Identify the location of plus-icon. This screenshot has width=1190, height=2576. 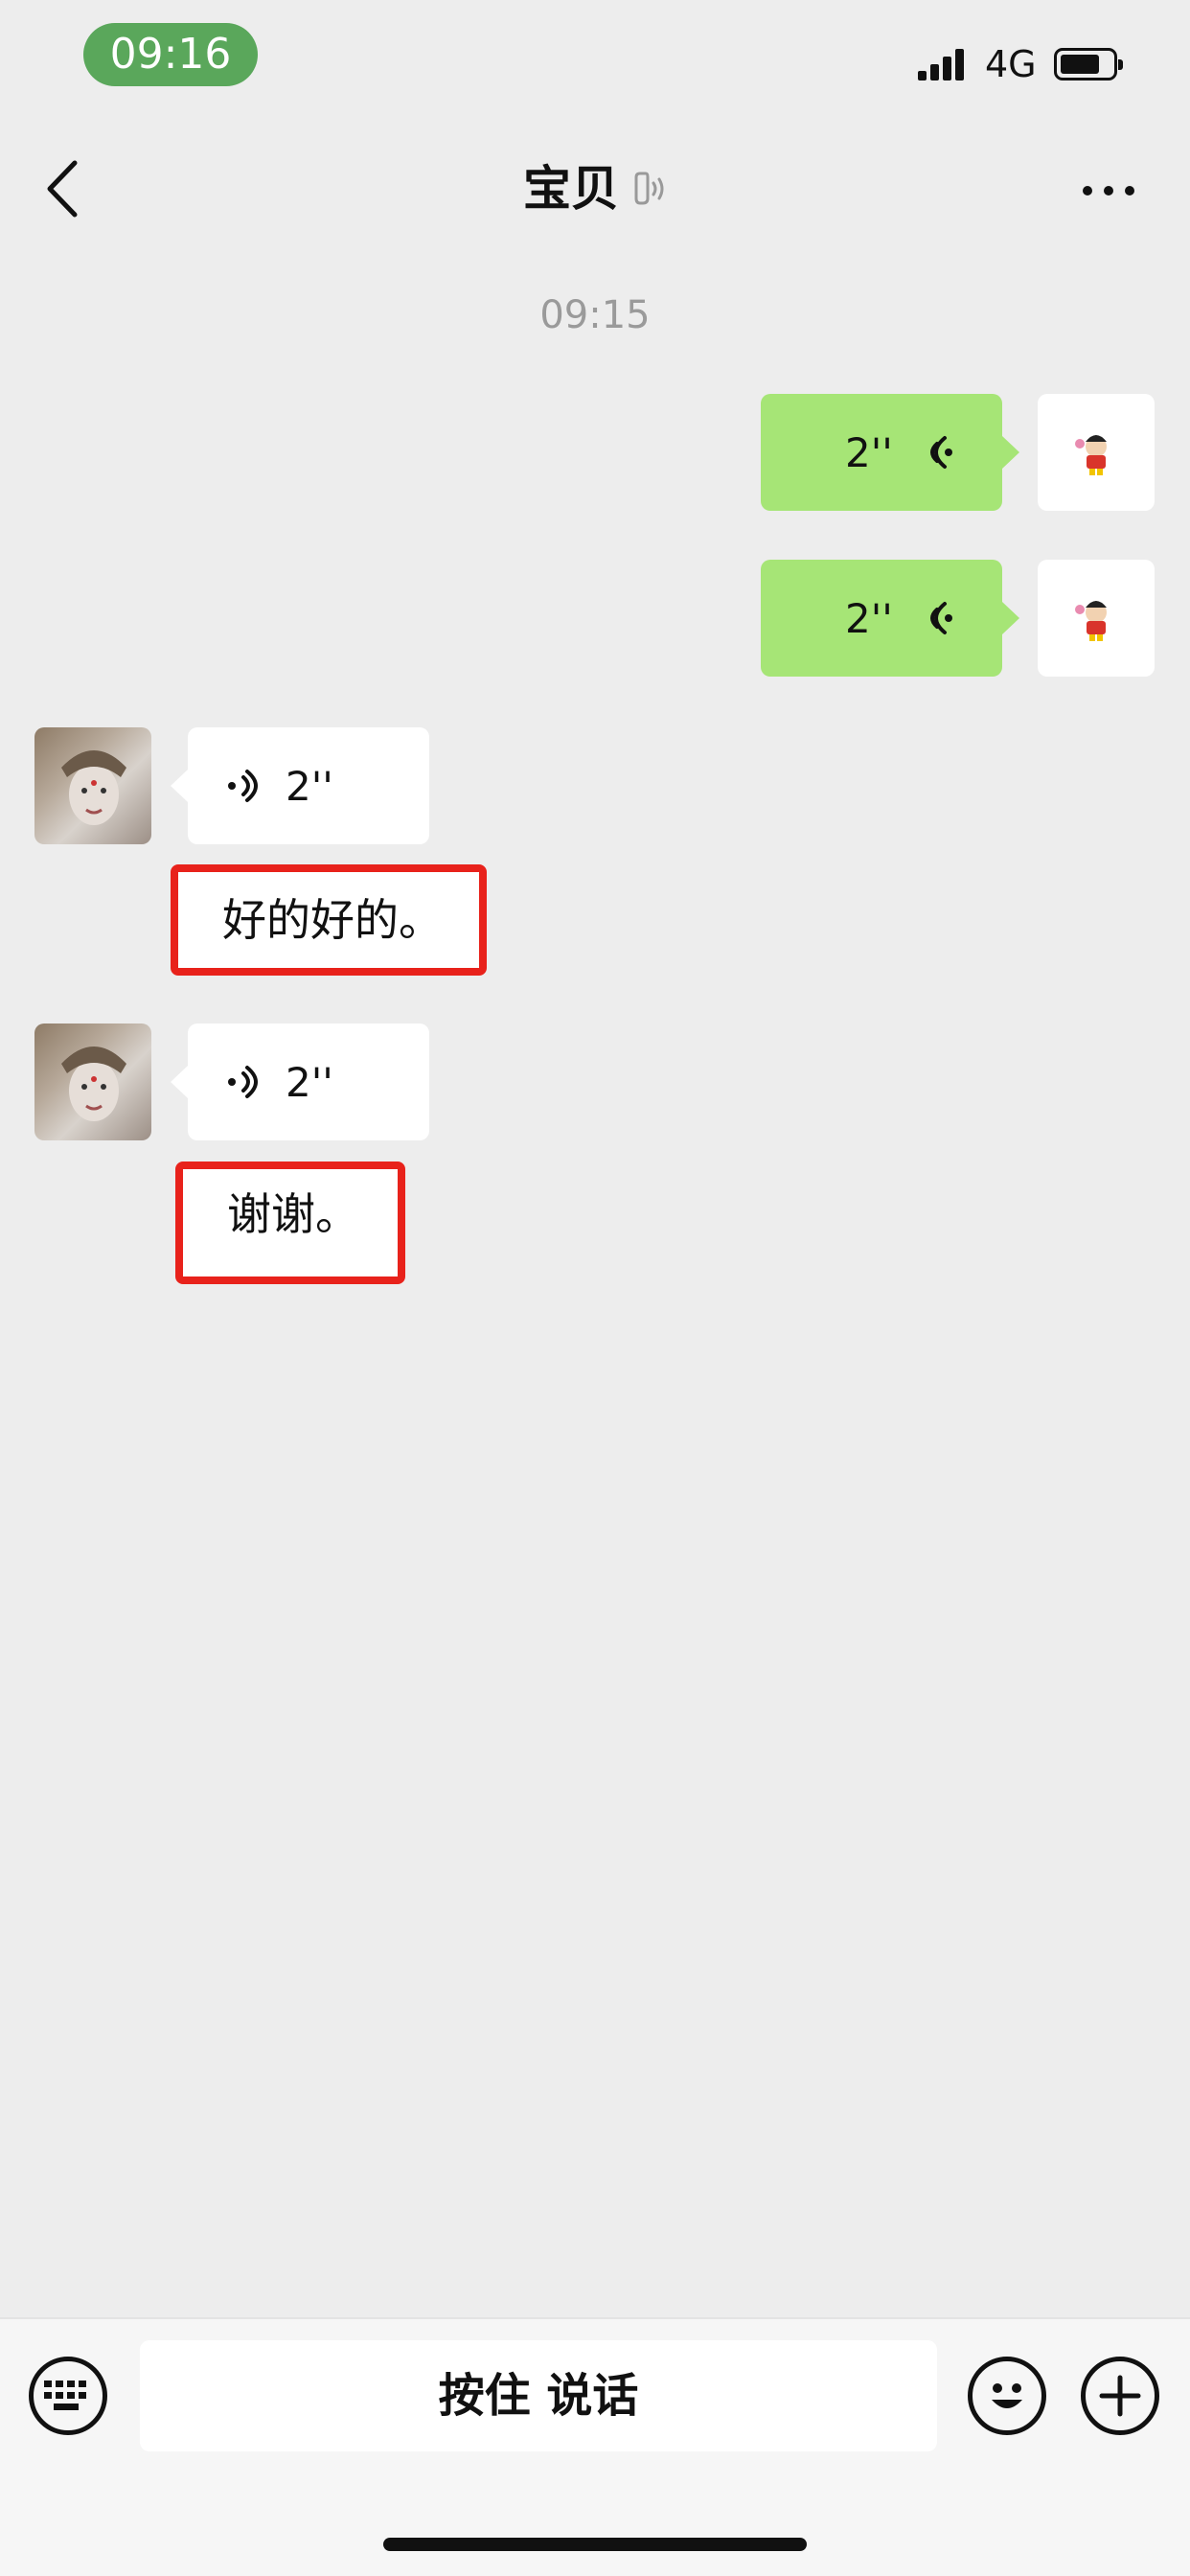
(1120, 2396).